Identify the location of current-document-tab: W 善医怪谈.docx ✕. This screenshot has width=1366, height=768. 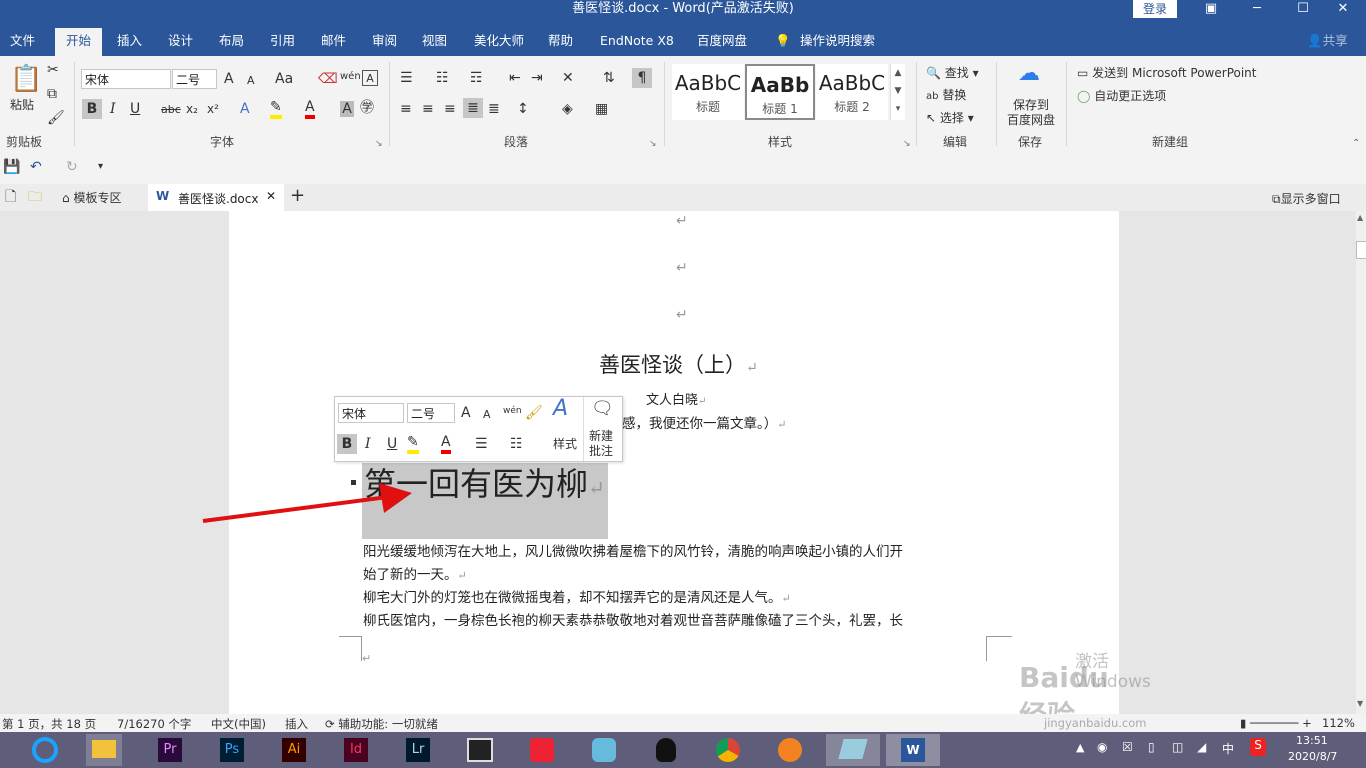
(216, 197).